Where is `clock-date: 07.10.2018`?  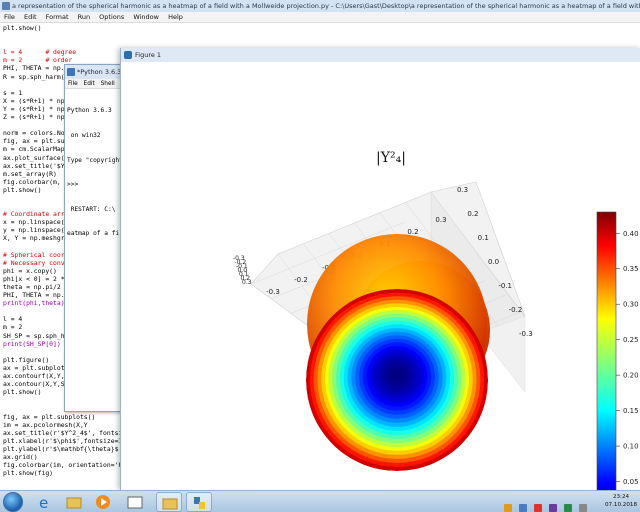
clock-date: 07.10.2018 is located at coordinates (621, 504).